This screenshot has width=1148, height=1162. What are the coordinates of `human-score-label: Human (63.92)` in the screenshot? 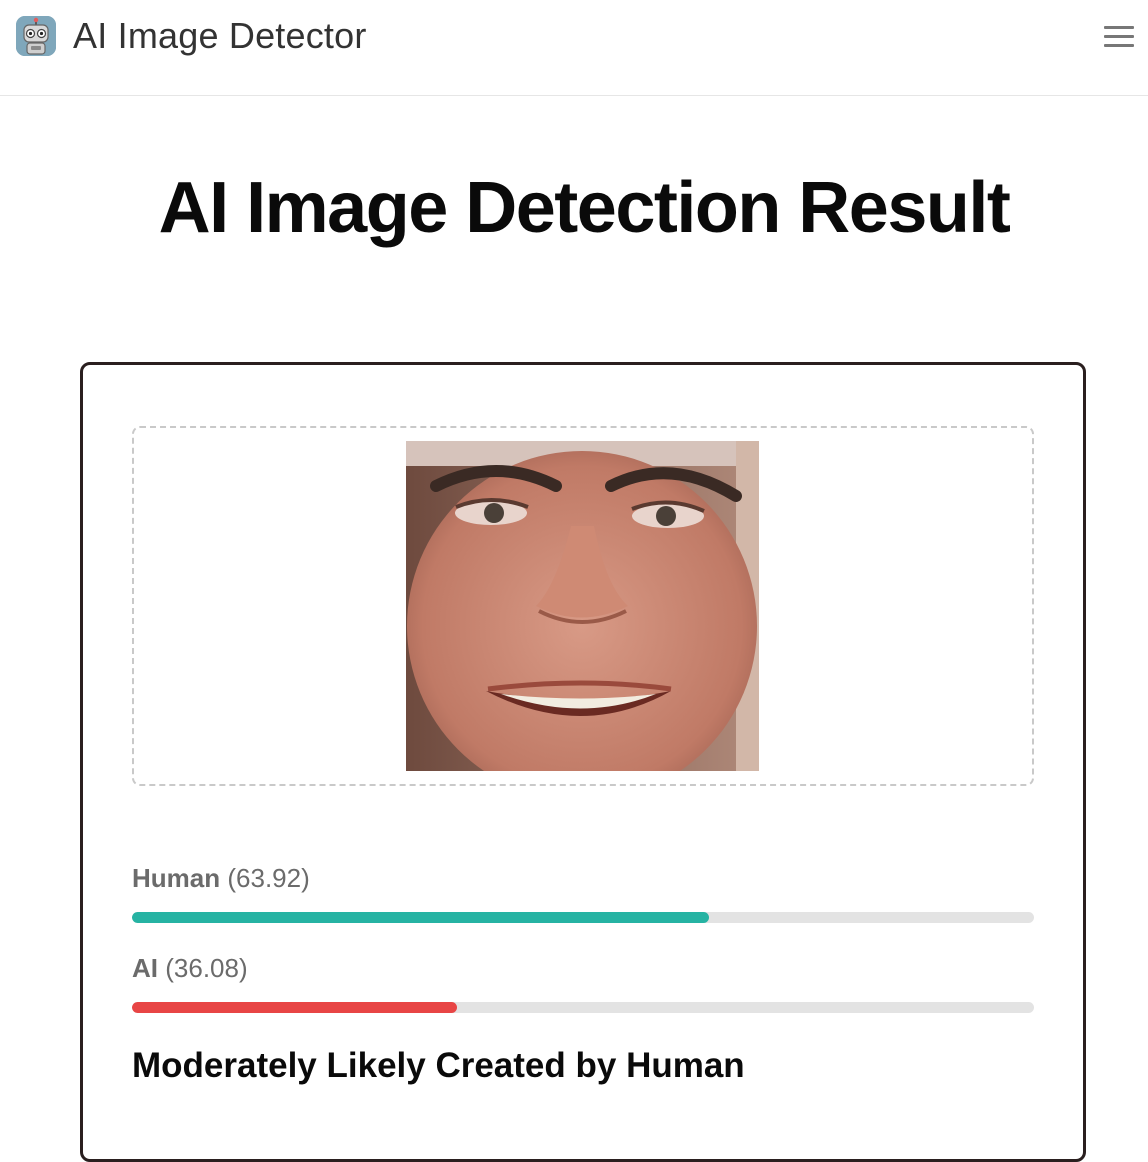 It's located at (221, 878).